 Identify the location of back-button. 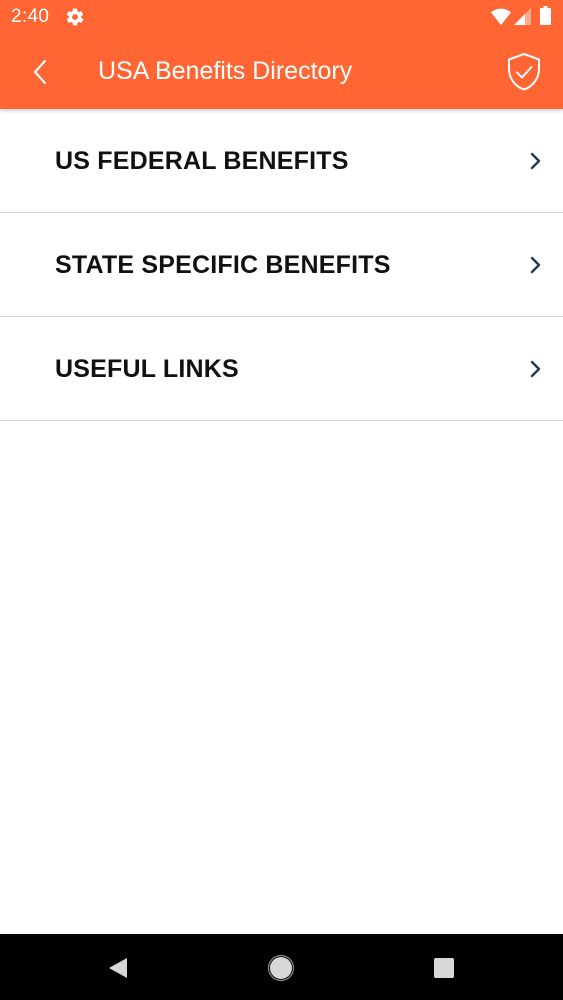
(40, 71).